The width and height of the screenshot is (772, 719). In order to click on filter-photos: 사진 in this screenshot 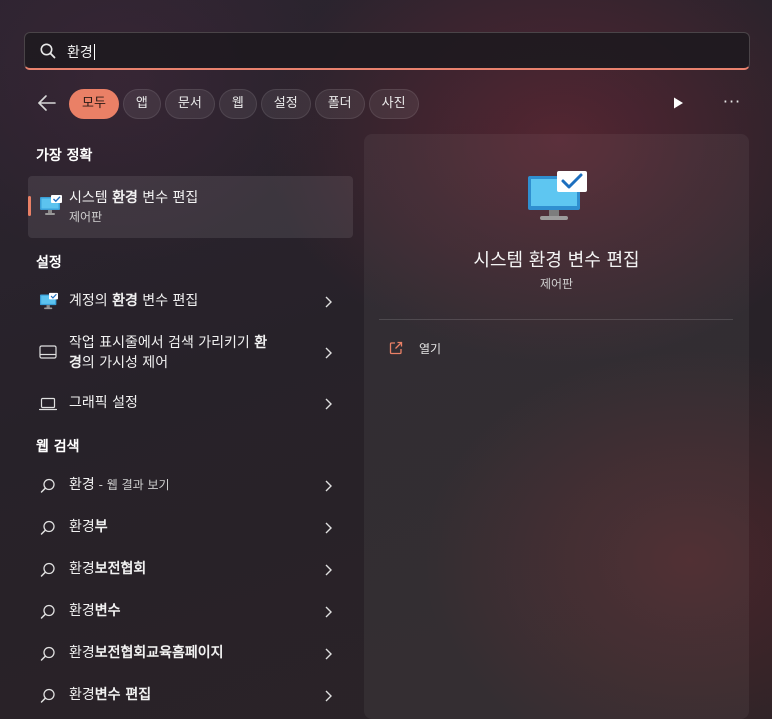, I will do `click(393, 104)`.